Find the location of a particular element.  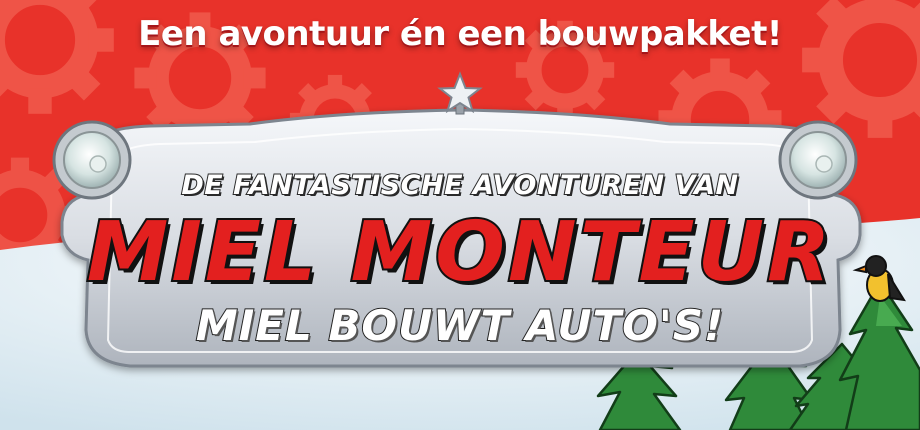

tagline: Een avontuur én een bouwpakket! is located at coordinates (460, 34).